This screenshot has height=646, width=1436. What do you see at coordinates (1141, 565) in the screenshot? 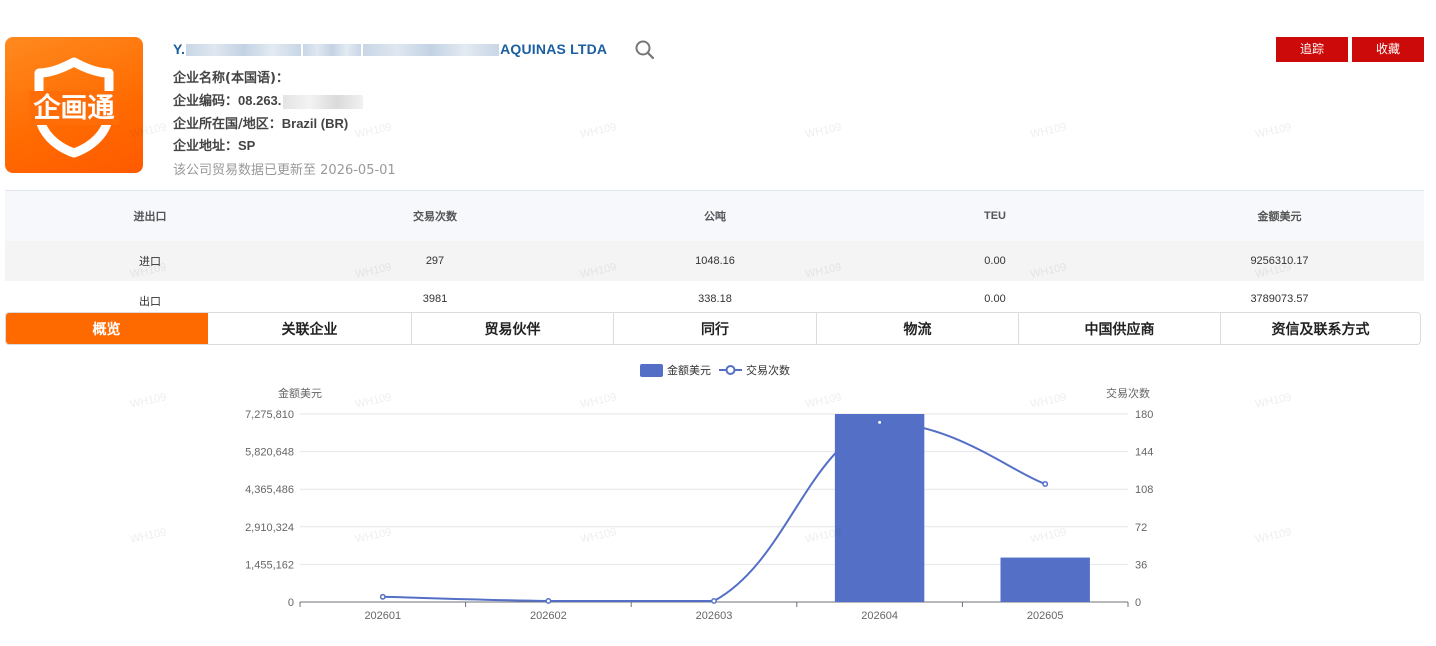
I see `right-tick-label: 36` at bounding box center [1141, 565].